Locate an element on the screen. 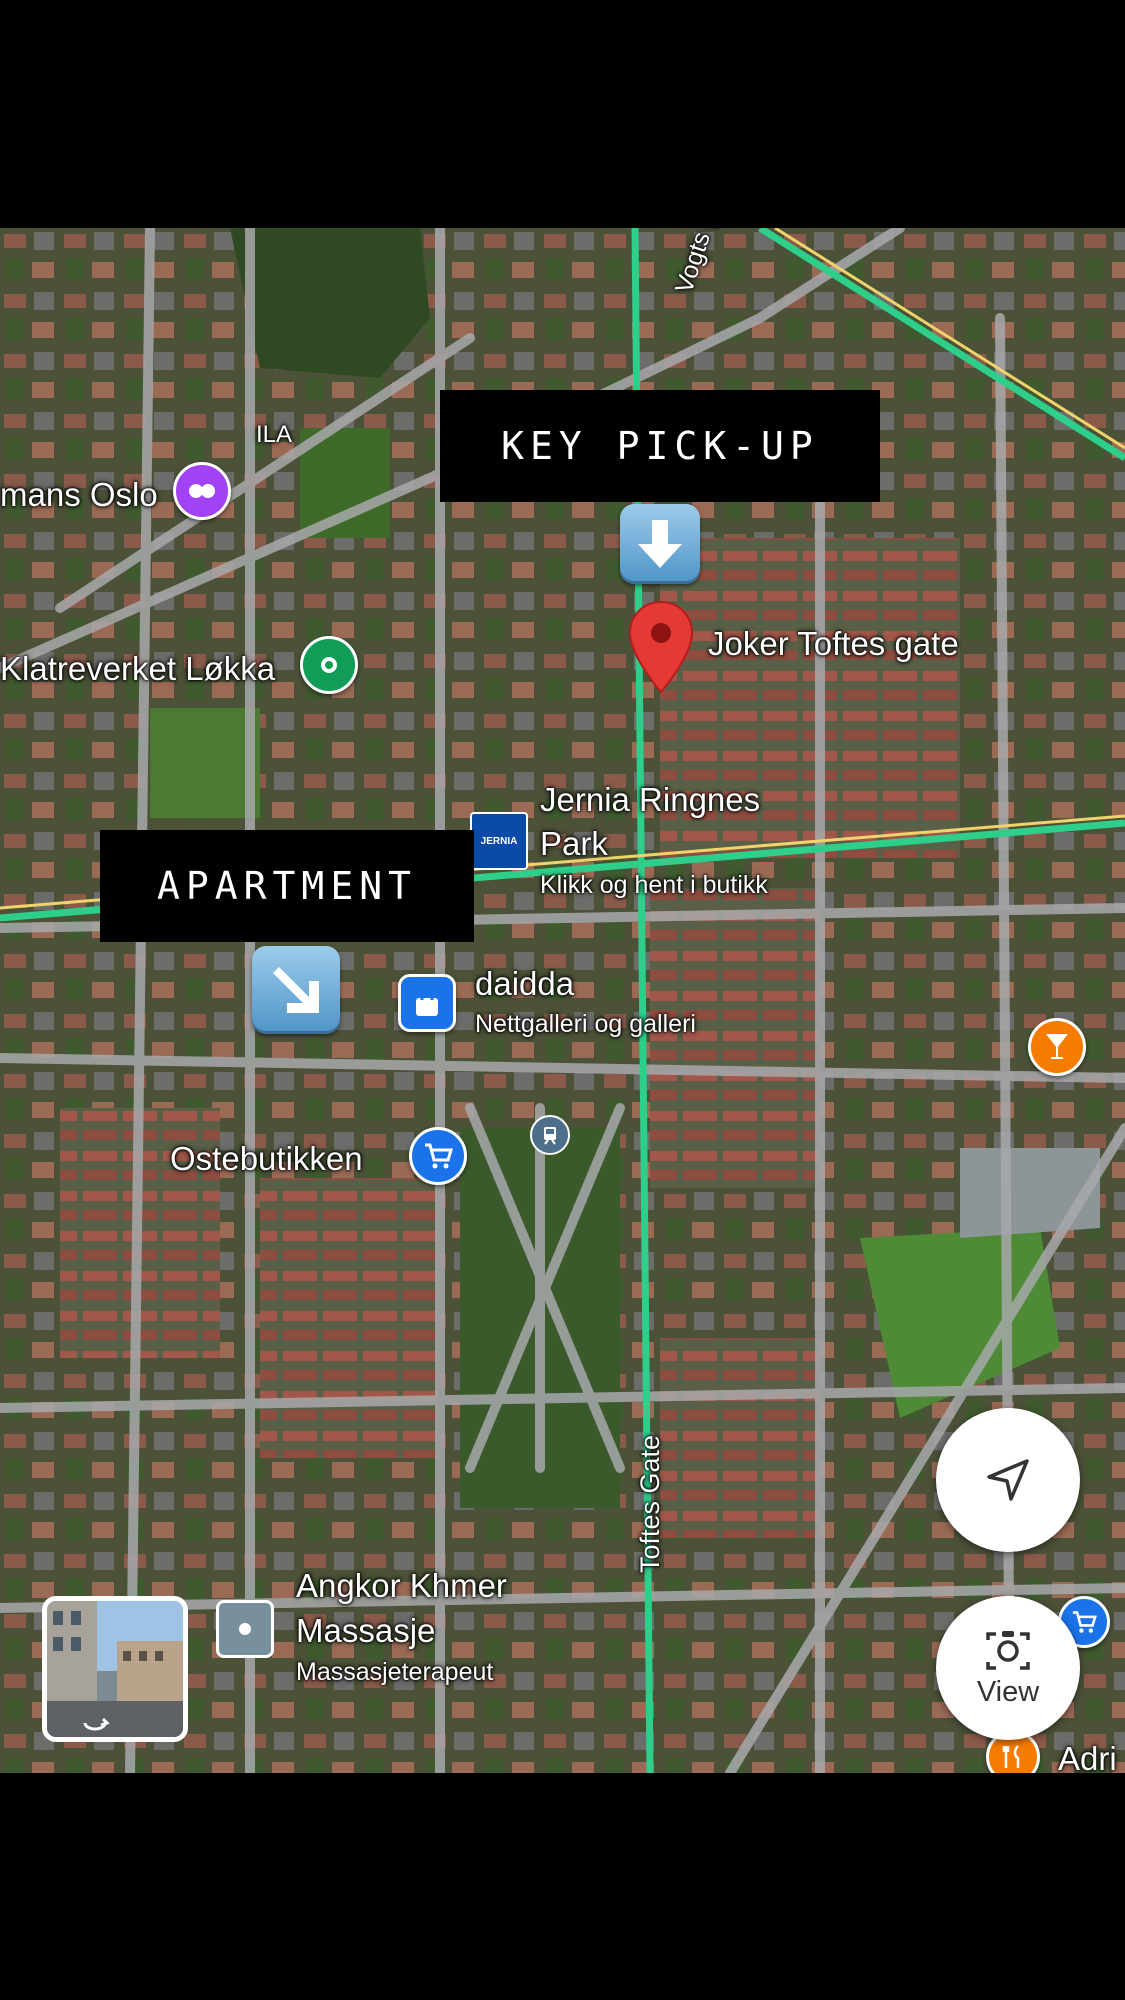 This screenshot has height=2000, width=1125. poi-sublabel-jernia: Klikk og hent i butikk is located at coordinates (654, 885).